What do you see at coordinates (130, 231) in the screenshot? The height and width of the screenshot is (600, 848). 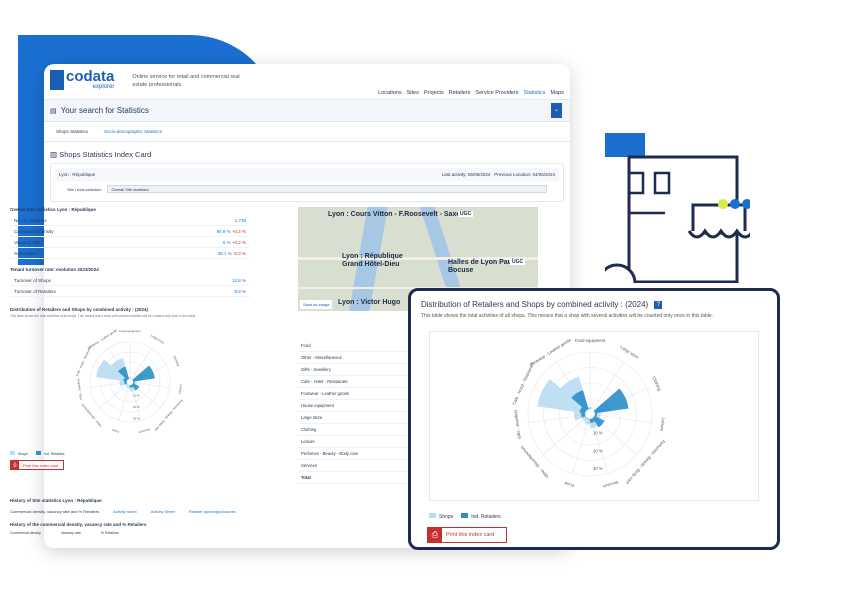 I see `stat-row: Commercial density 90.8 % +0.2 %` at bounding box center [130, 231].